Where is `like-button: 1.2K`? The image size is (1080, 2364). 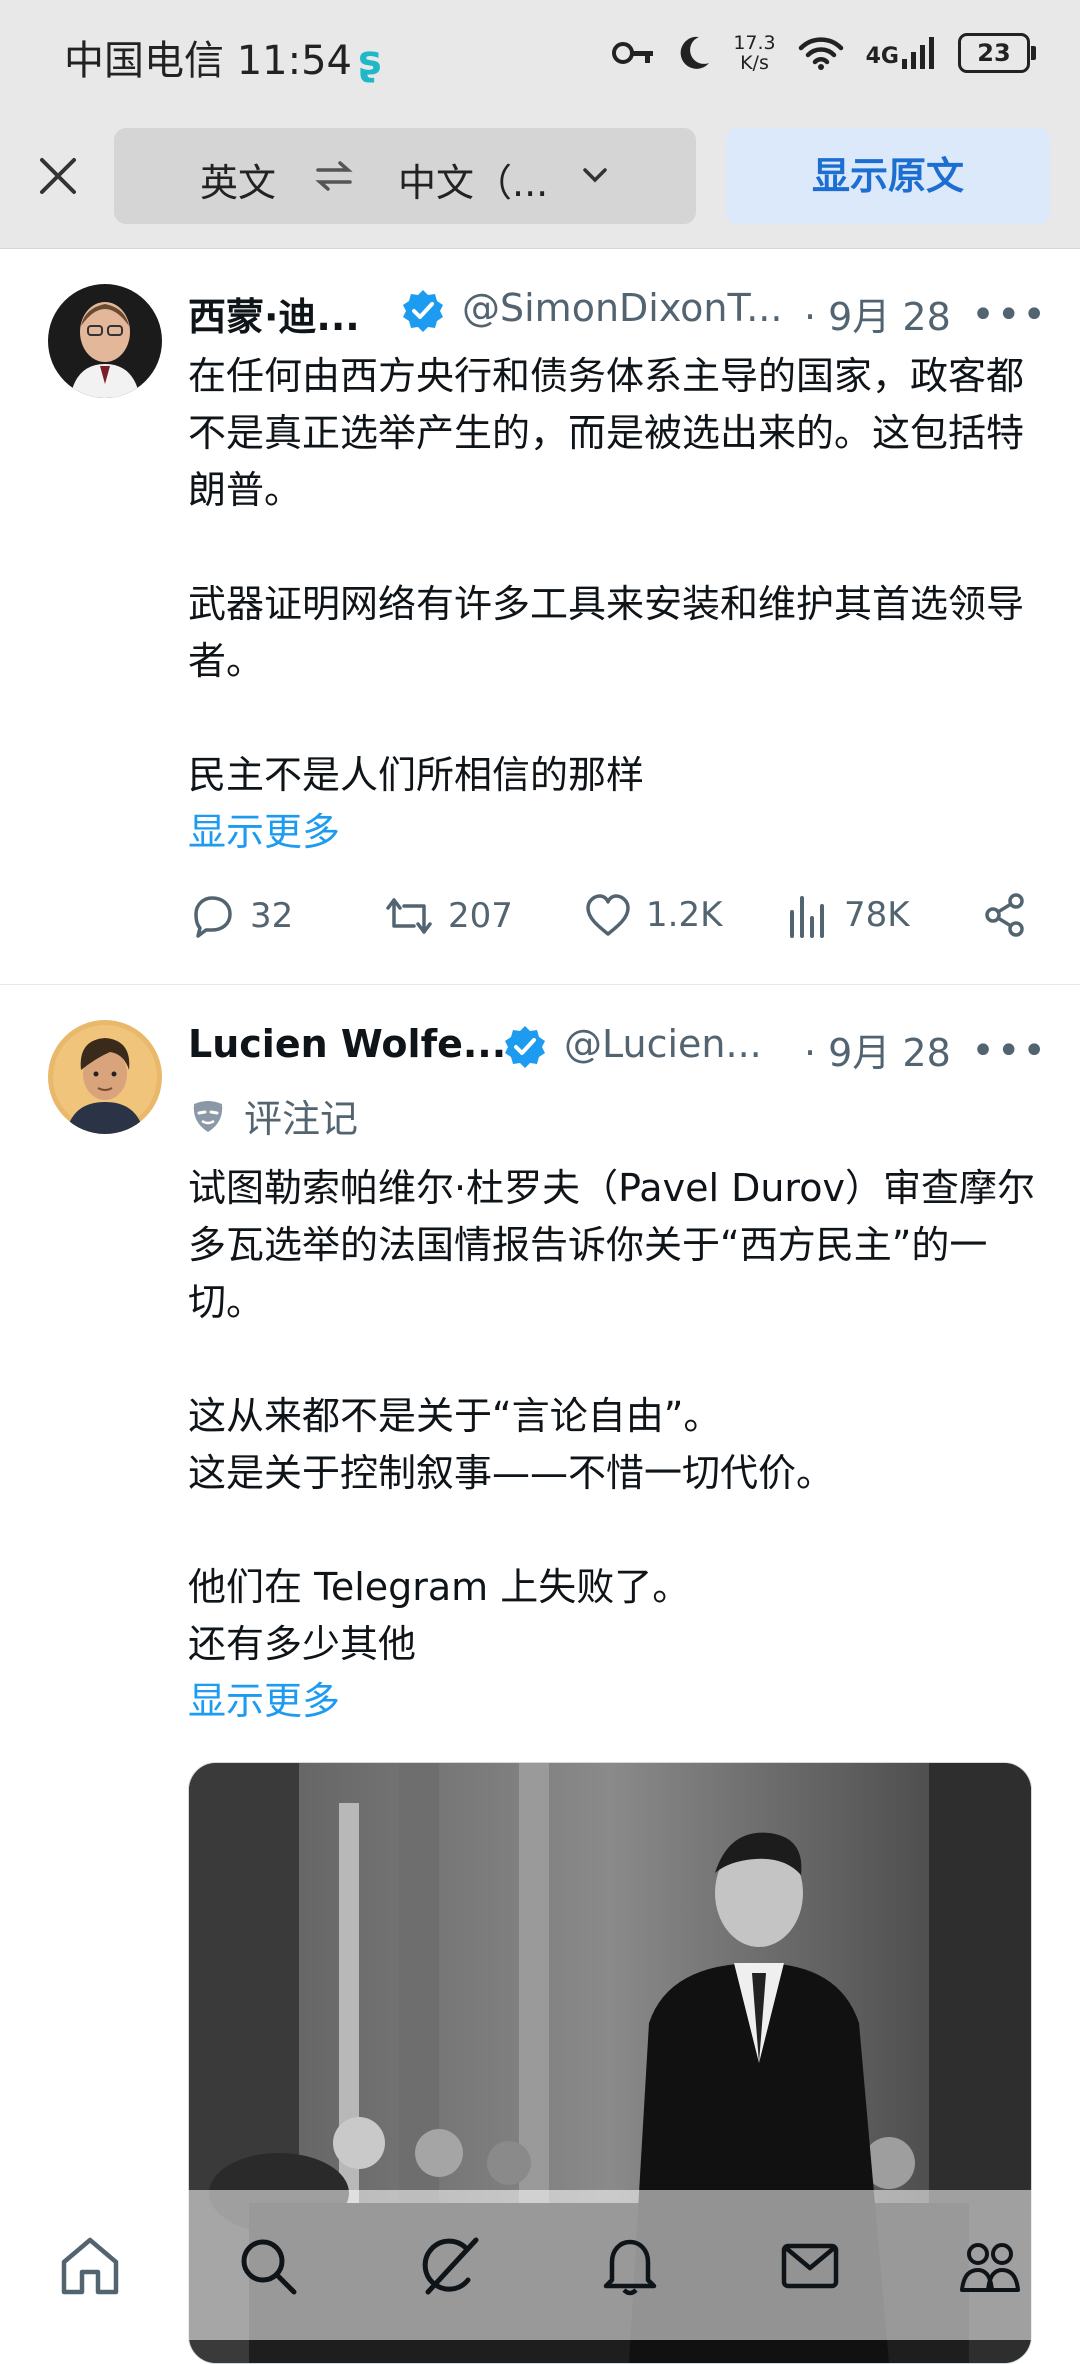
like-button: 1.2K is located at coordinates (653, 915).